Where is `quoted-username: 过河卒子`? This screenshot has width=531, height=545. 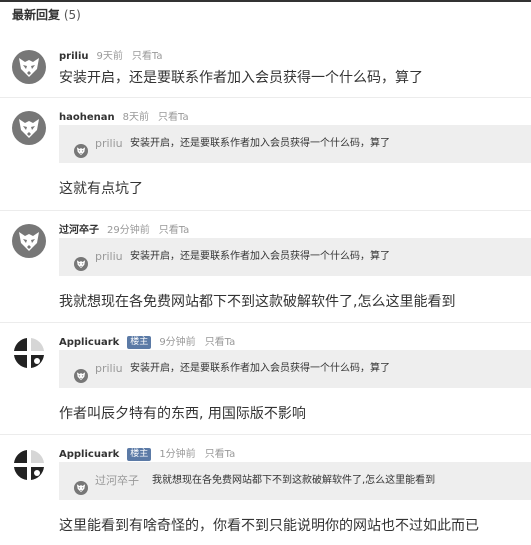 quoted-username: 过河卒子 is located at coordinates (117, 481).